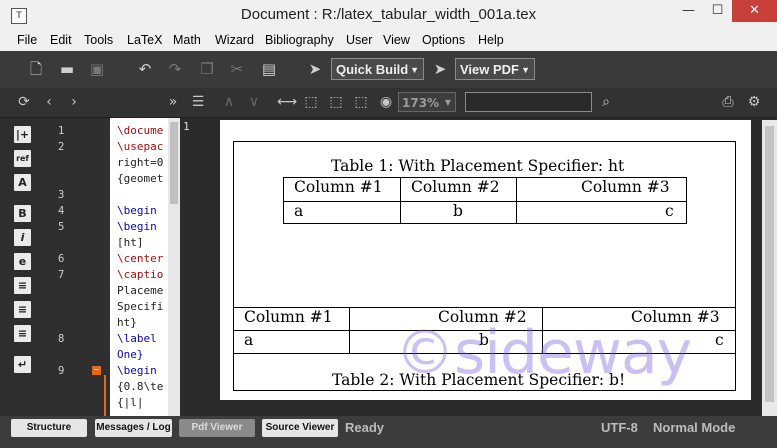 The width and height of the screenshot is (777, 448). Describe the element at coordinates (140, 162) in the screenshot. I see `code-line: right=0` at that location.